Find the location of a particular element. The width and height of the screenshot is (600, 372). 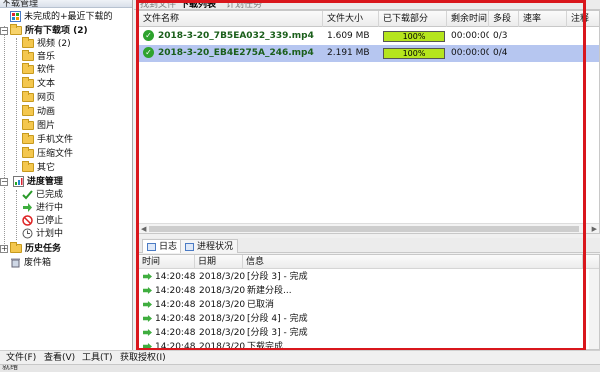

panel-title-bar: 下载管理 ✕ is located at coordinates (66, 4).